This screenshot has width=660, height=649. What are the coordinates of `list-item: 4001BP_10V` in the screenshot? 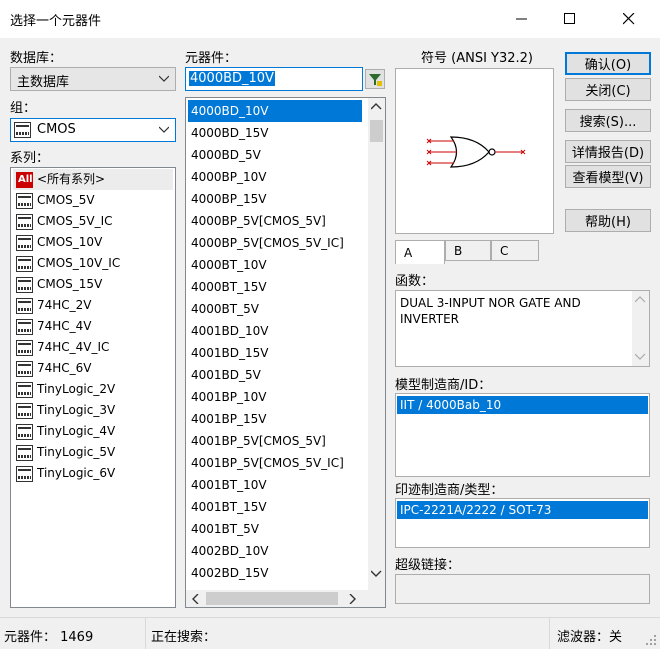 It's located at (227, 397).